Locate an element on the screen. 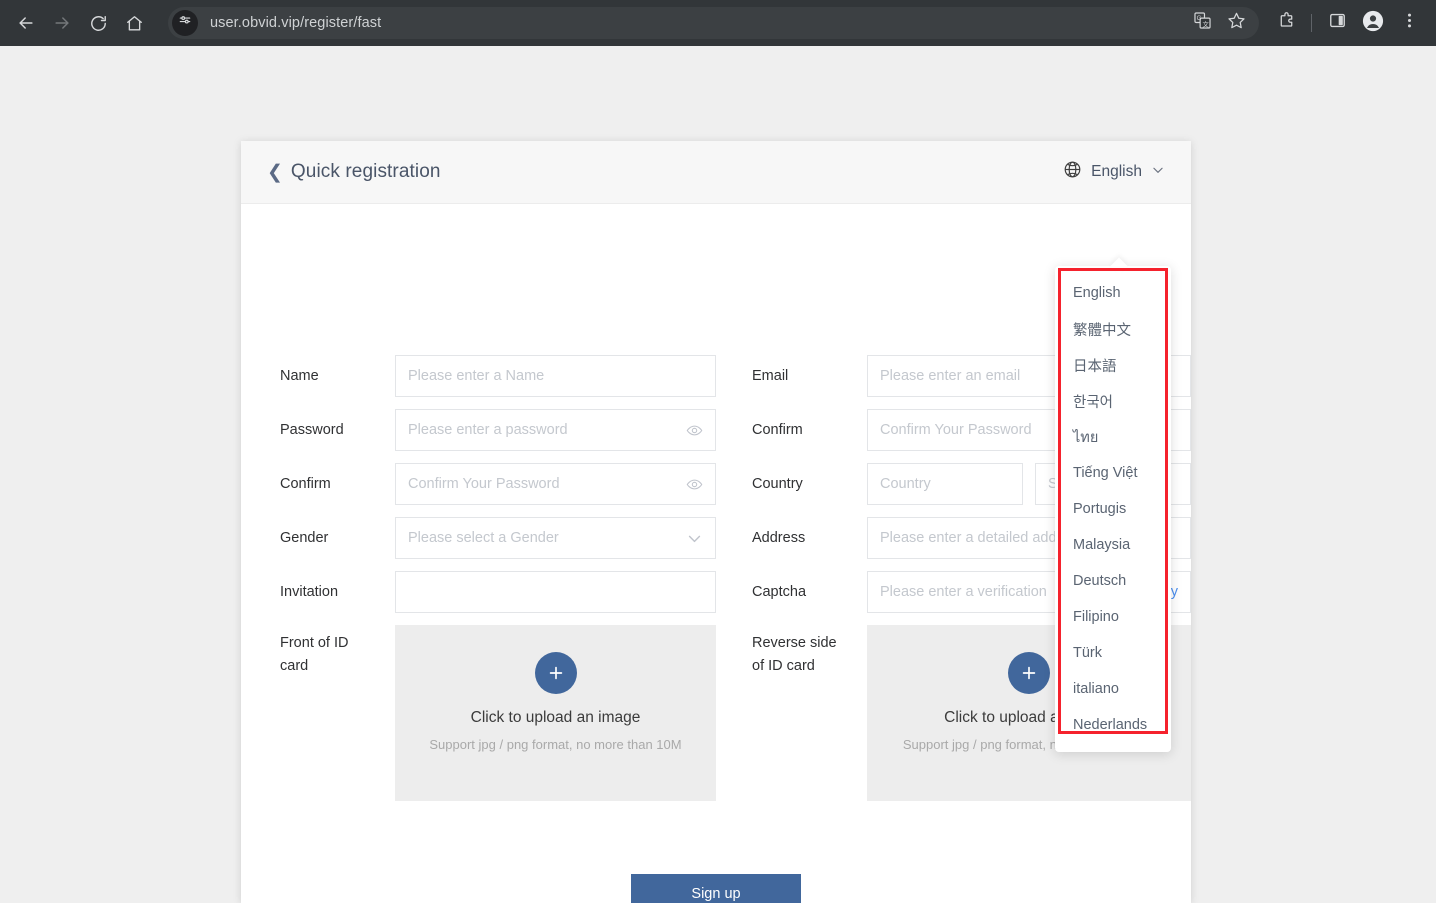 This screenshot has width=1436, height=903. language-option: Tiếng Việt is located at coordinates (1113, 473).